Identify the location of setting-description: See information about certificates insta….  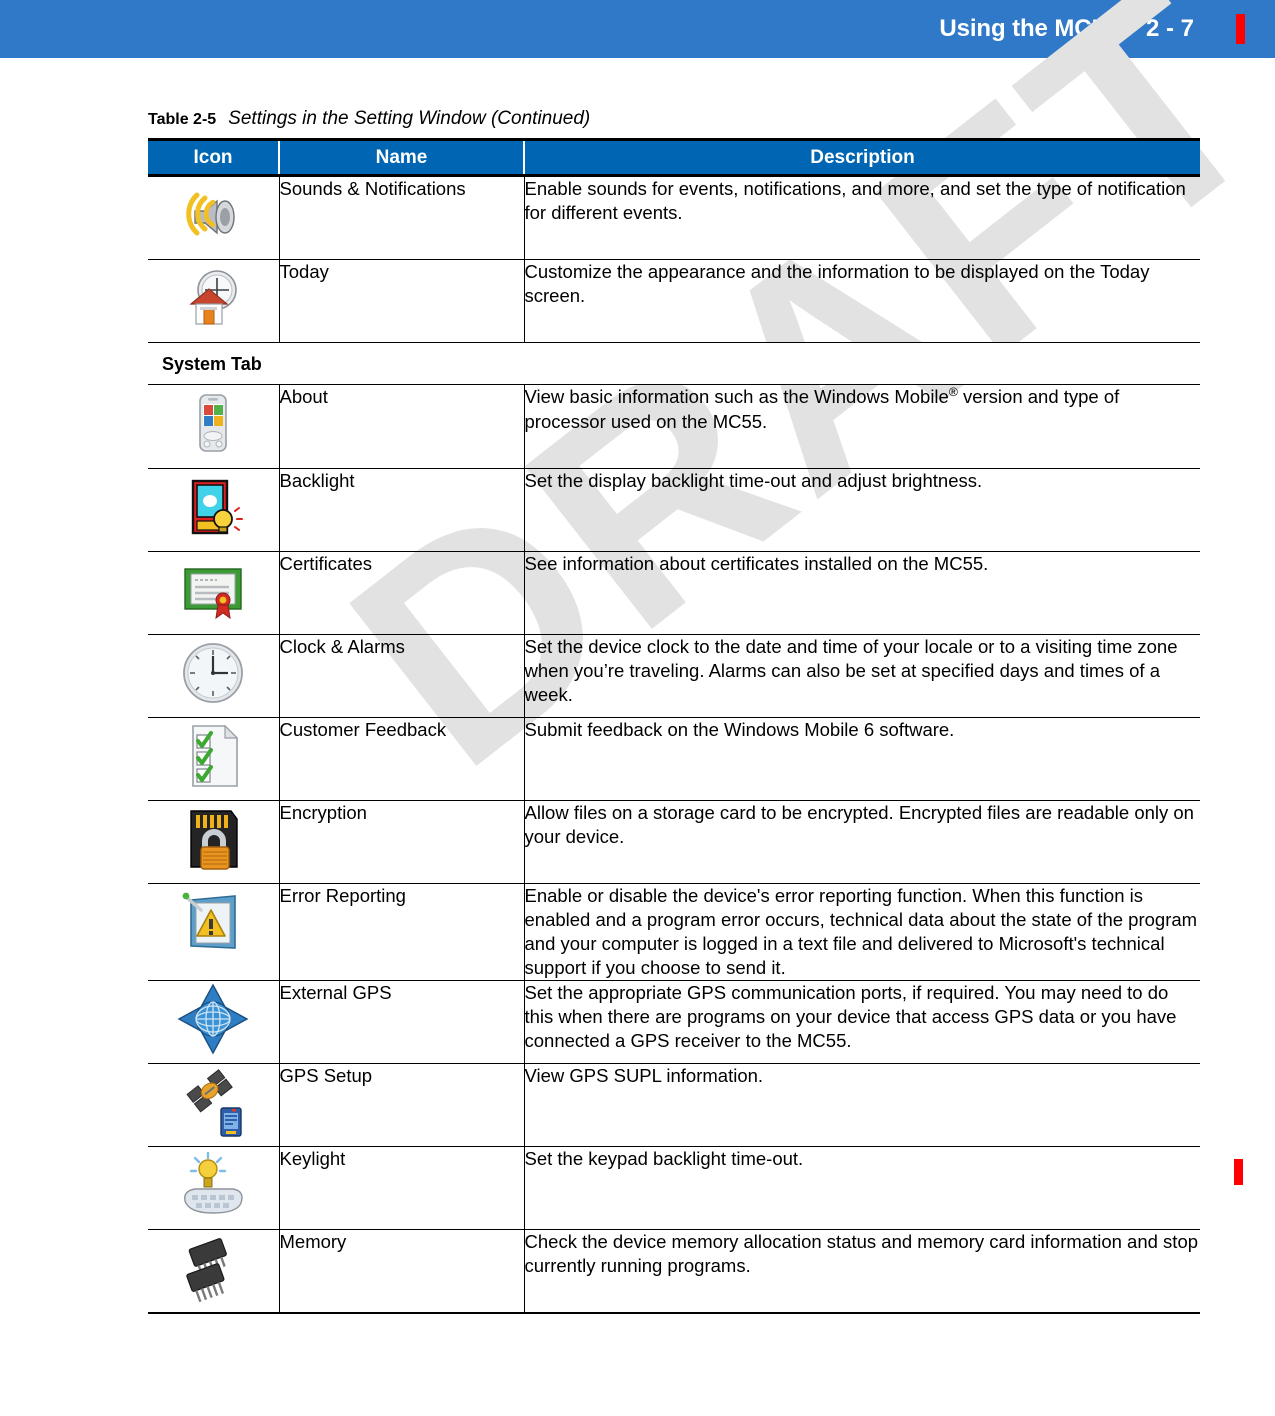
(862, 593).